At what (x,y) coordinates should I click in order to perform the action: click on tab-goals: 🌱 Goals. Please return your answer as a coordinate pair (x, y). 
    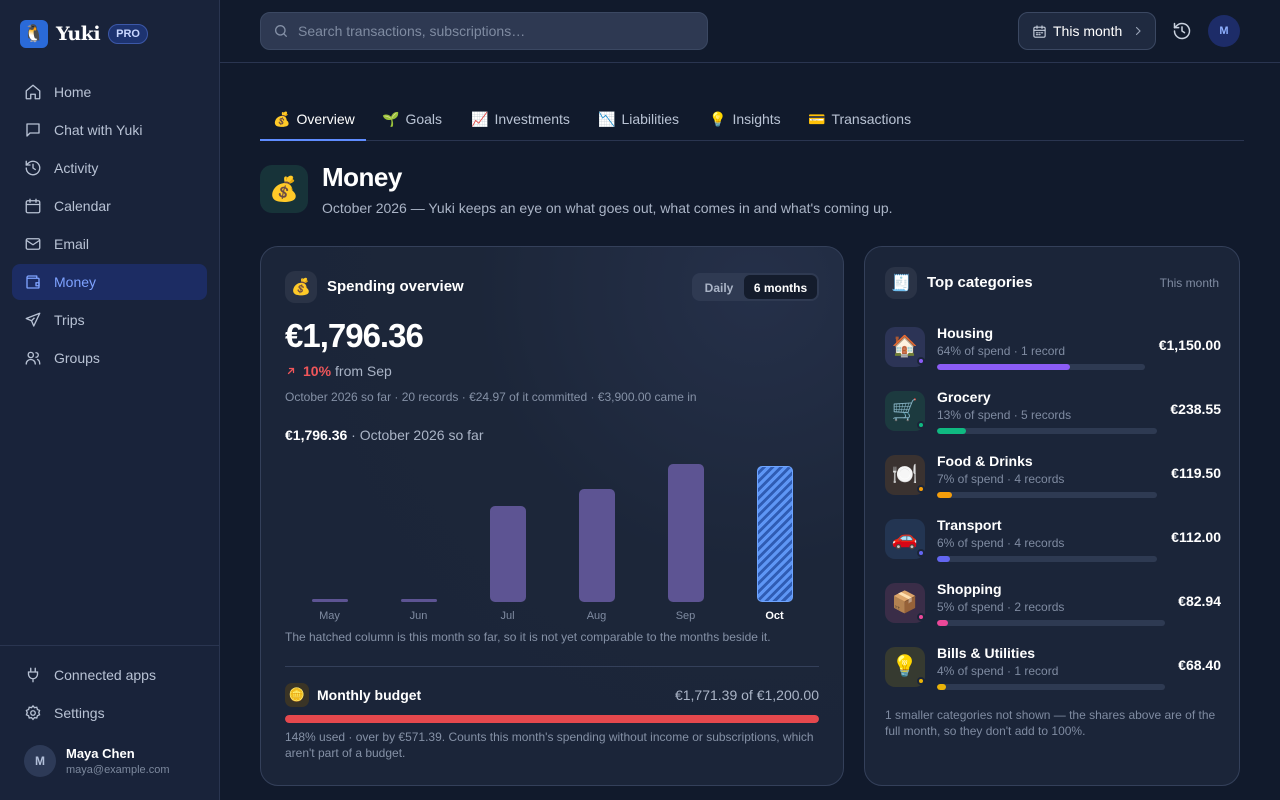
    Looking at the image, I should click on (412, 120).